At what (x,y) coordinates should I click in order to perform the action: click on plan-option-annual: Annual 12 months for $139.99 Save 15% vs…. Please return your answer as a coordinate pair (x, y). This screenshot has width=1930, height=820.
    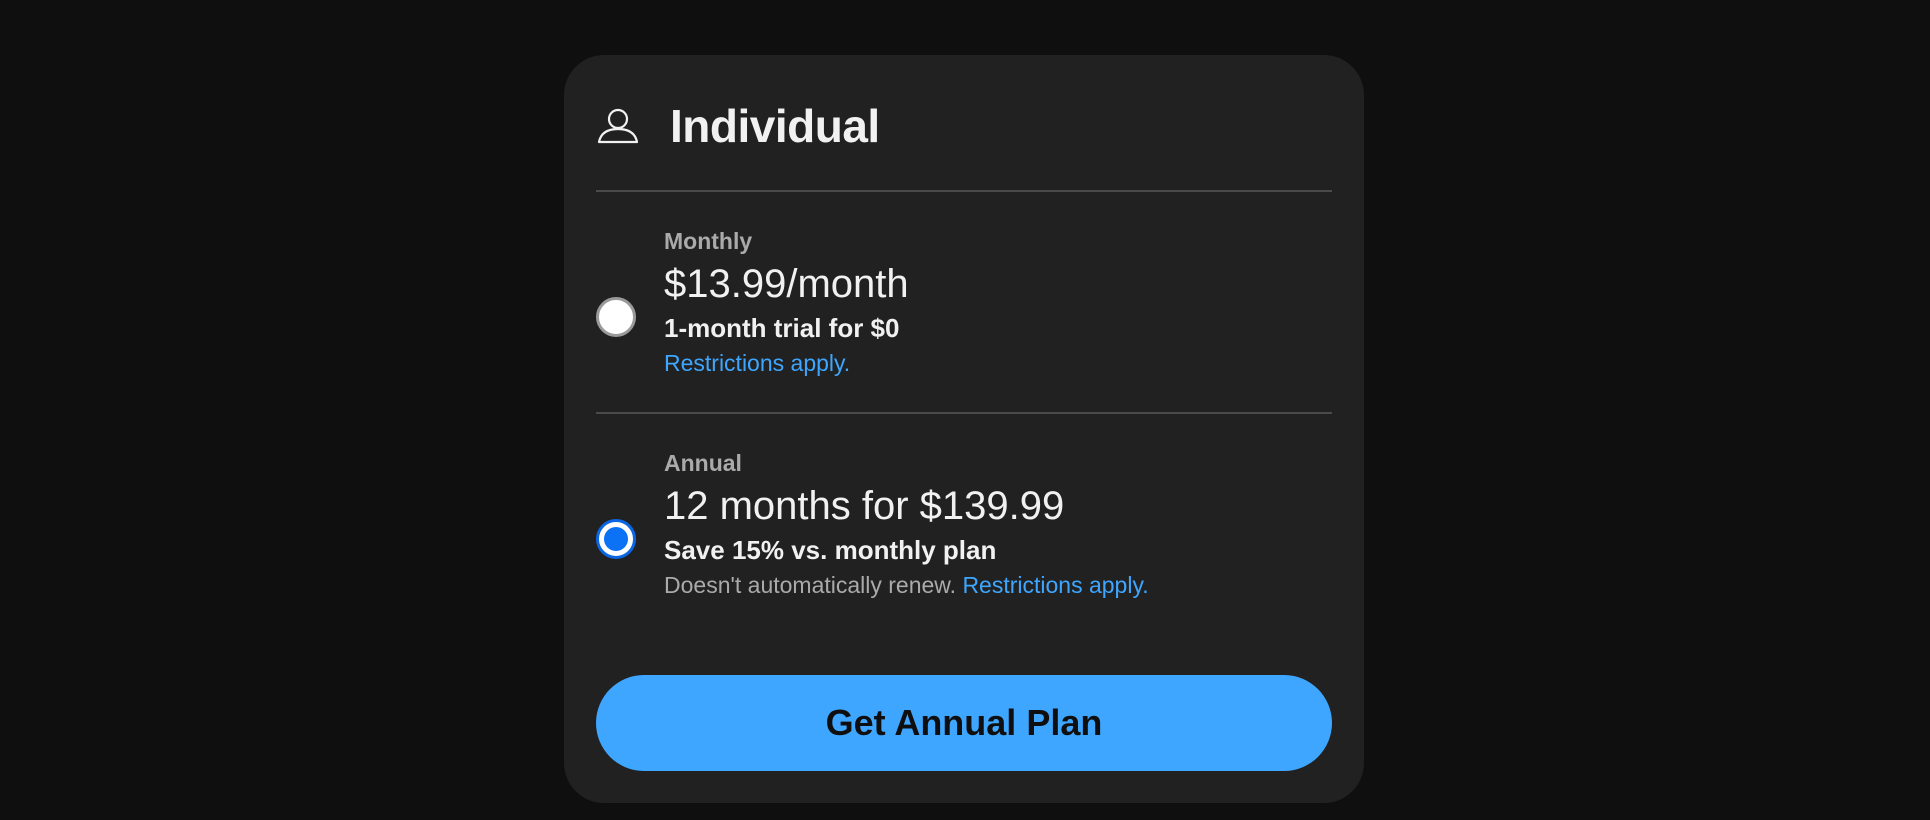
    Looking at the image, I should click on (964, 534).